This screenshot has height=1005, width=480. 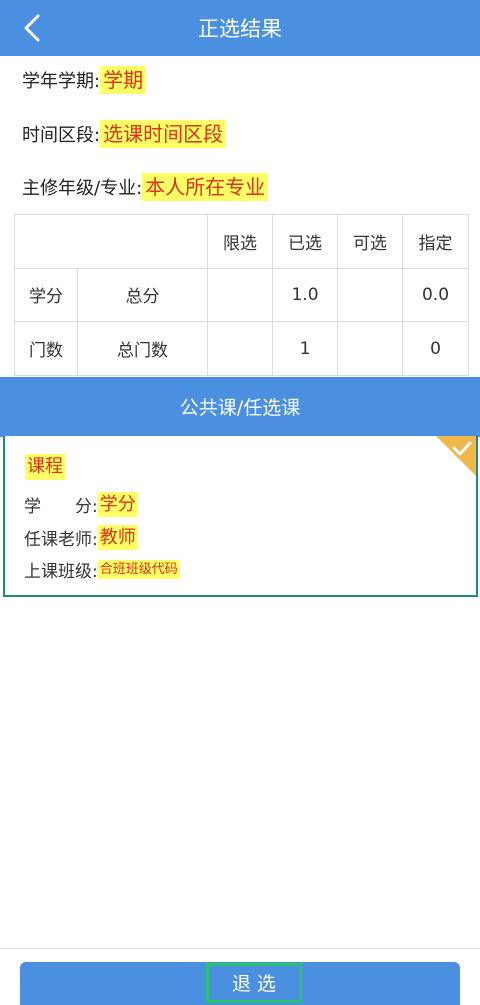 What do you see at coordinates (240, 948) in the screenshot?
I see `bottom-divider` at bounding box center [240, 948].